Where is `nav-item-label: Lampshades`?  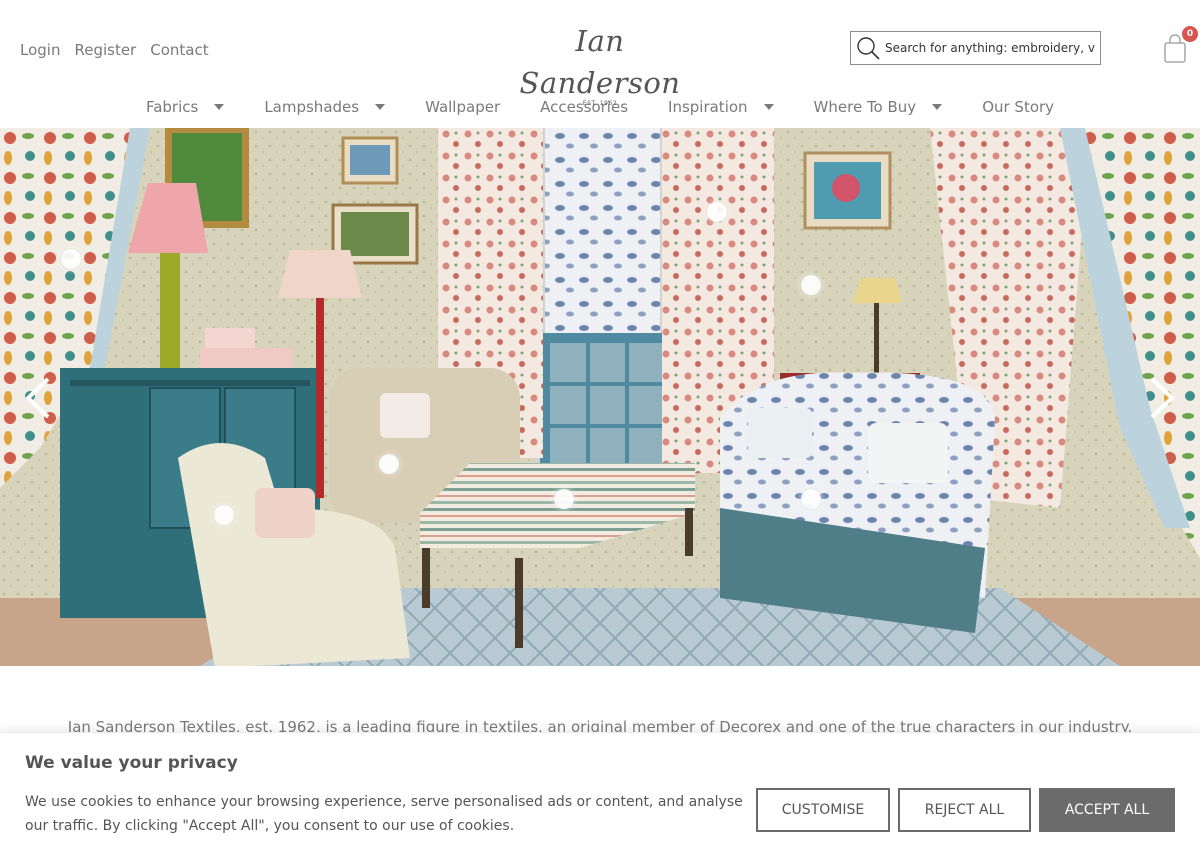 nav-item-label: Lampshades is located at coordinates (312, 107).